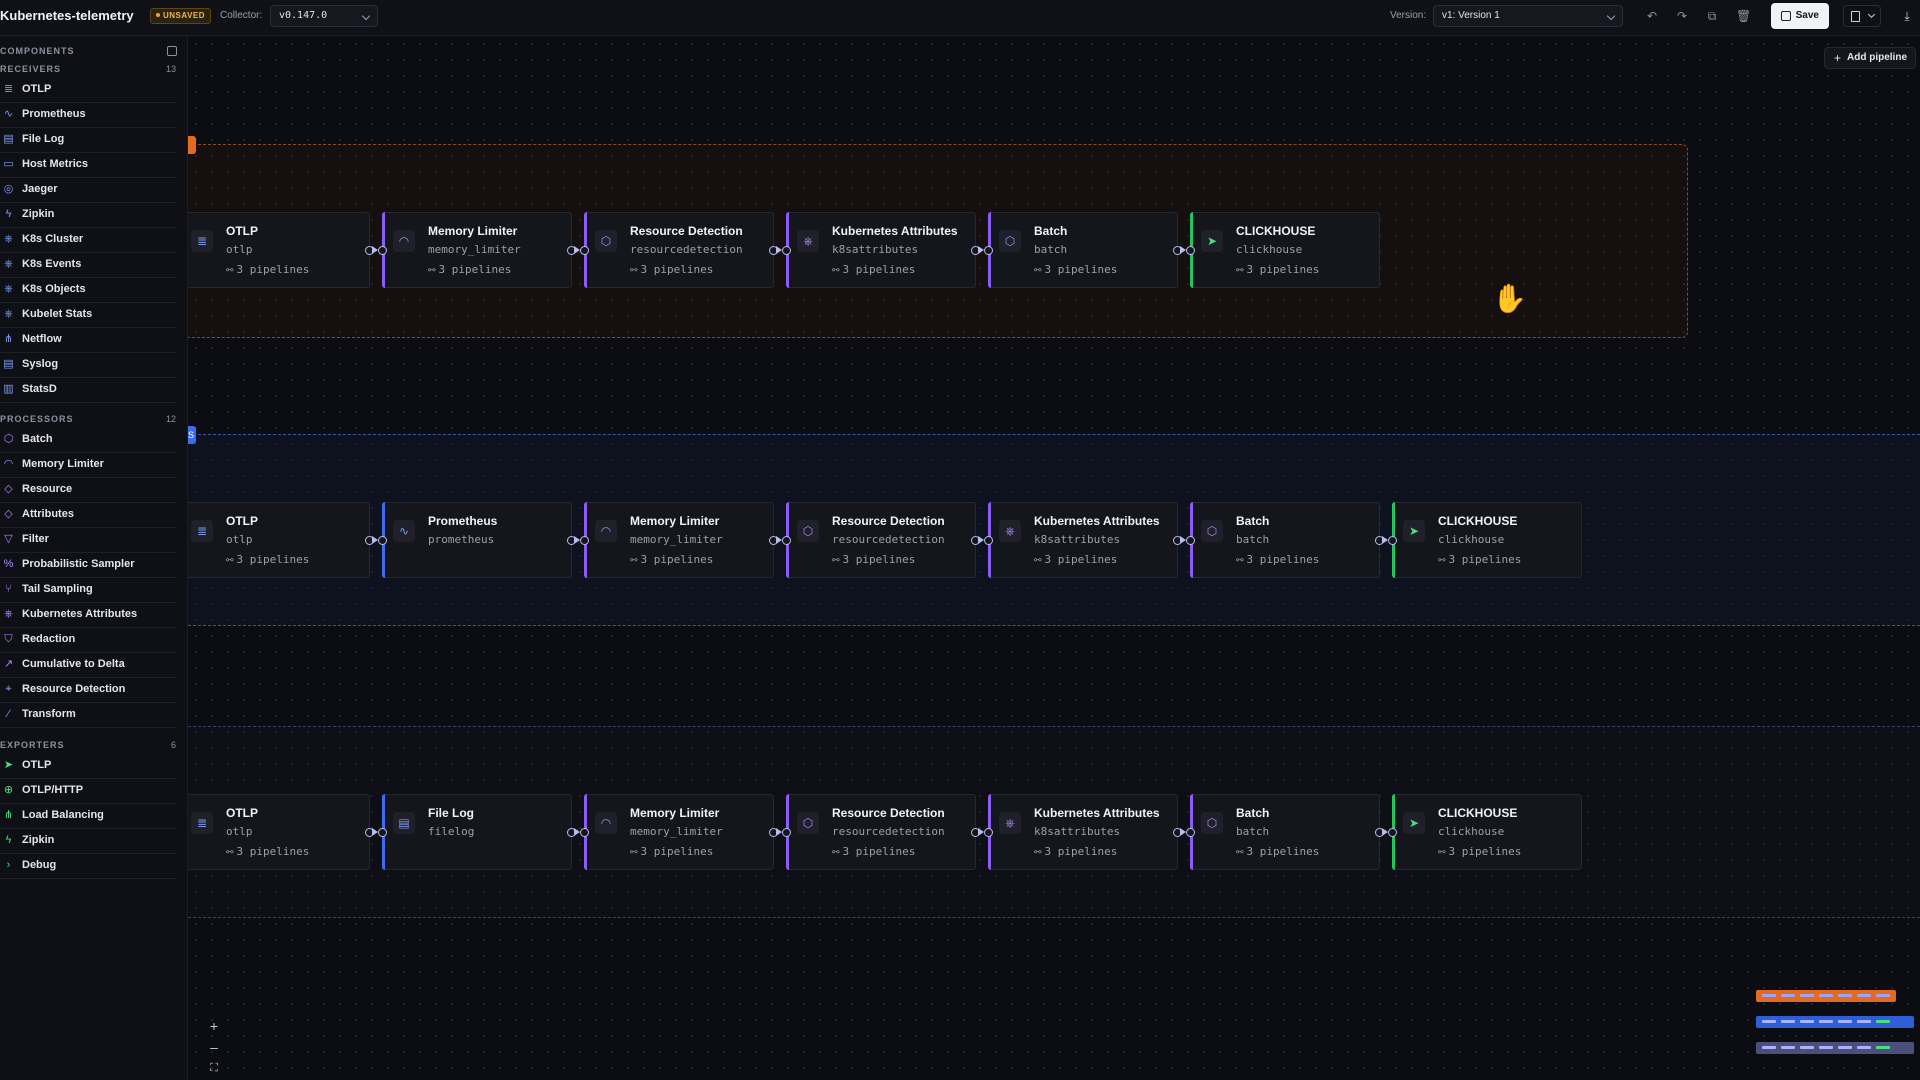 This screenshot has height=1080, width=1920. Describe the element at coordinates (88, 189) in the screenshot. I see `sidebar-item-jaeger: ◎ Jaeger` at that location.